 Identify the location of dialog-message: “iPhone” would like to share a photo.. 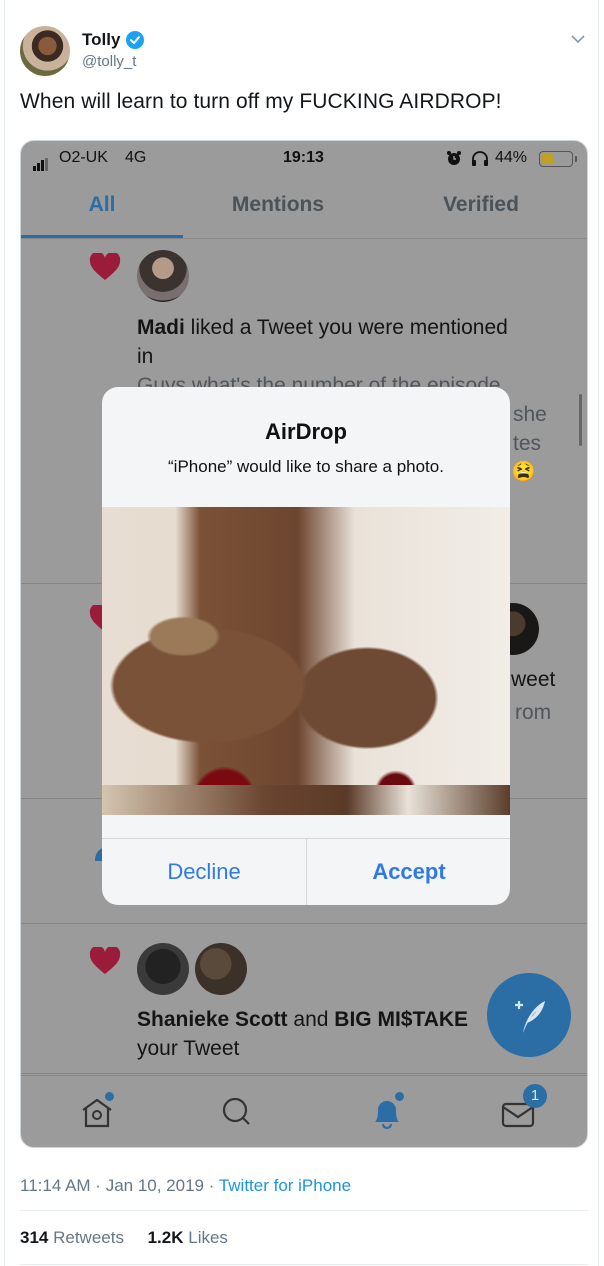
(306, 466).